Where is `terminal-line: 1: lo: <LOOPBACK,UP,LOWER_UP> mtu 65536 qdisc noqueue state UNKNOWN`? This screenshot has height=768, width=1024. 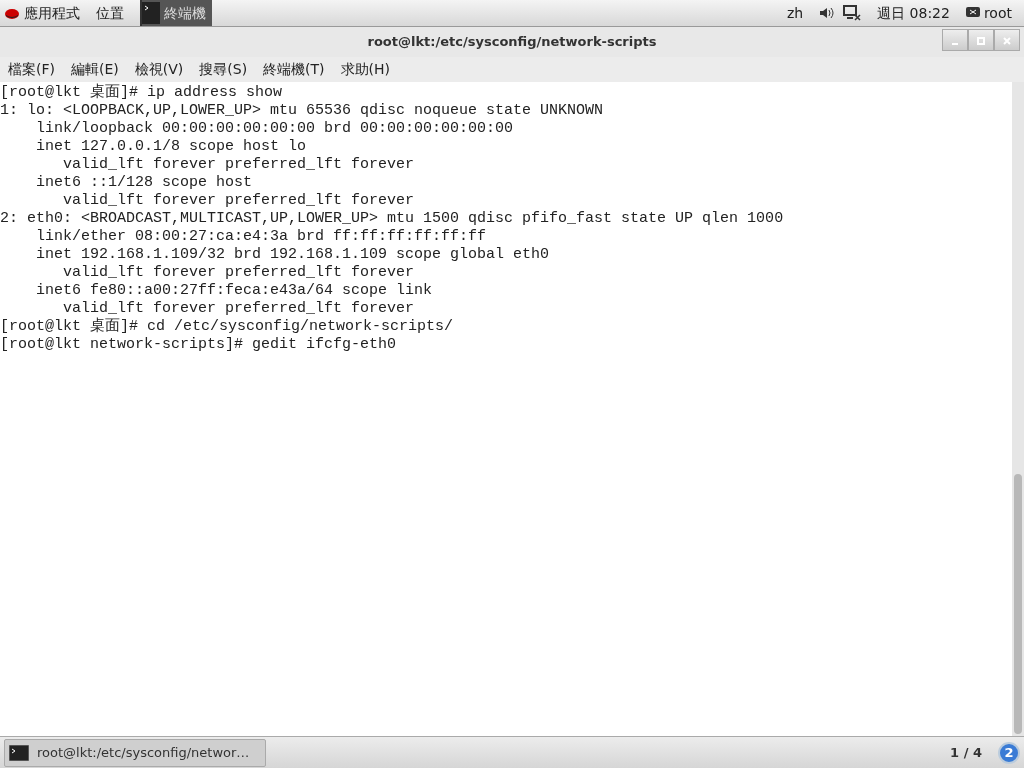
terminal-line: 1: lo: <LOOPBACK,UP,LOWER_UP> mtu 65536 qdisc noqueue state UNKNOWN is located at coordinates (302, 111).